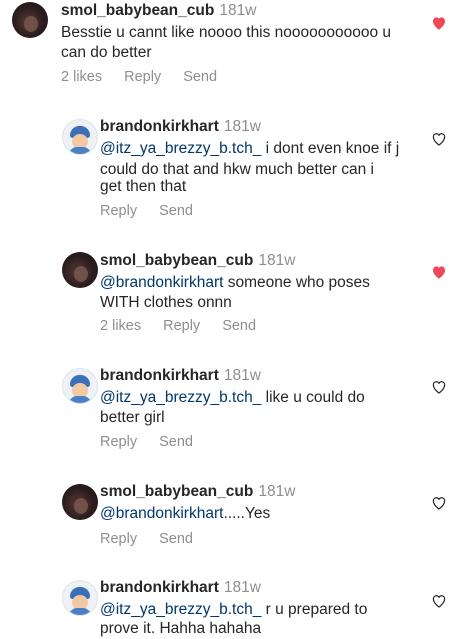  Describe the element at coordinates (132, 417) in the screenshot. I see `comment-text: better girl` at that location.